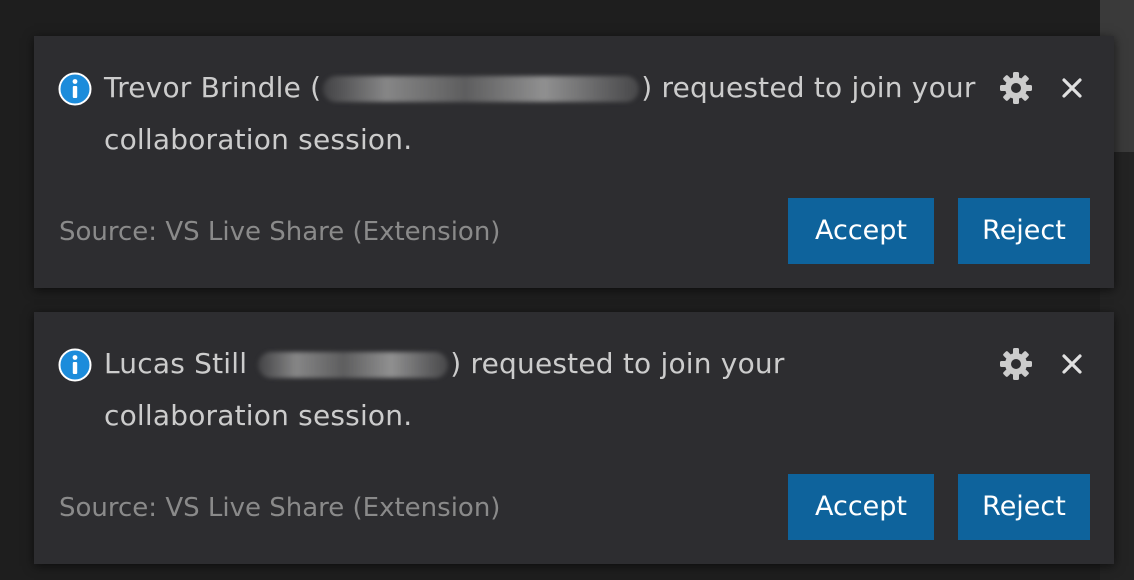 This screenshot has height=580, width=1134. Describe the element at coordinates (176, 363) in the screenshot. I see `requester-name: Lucas Still` at that location.